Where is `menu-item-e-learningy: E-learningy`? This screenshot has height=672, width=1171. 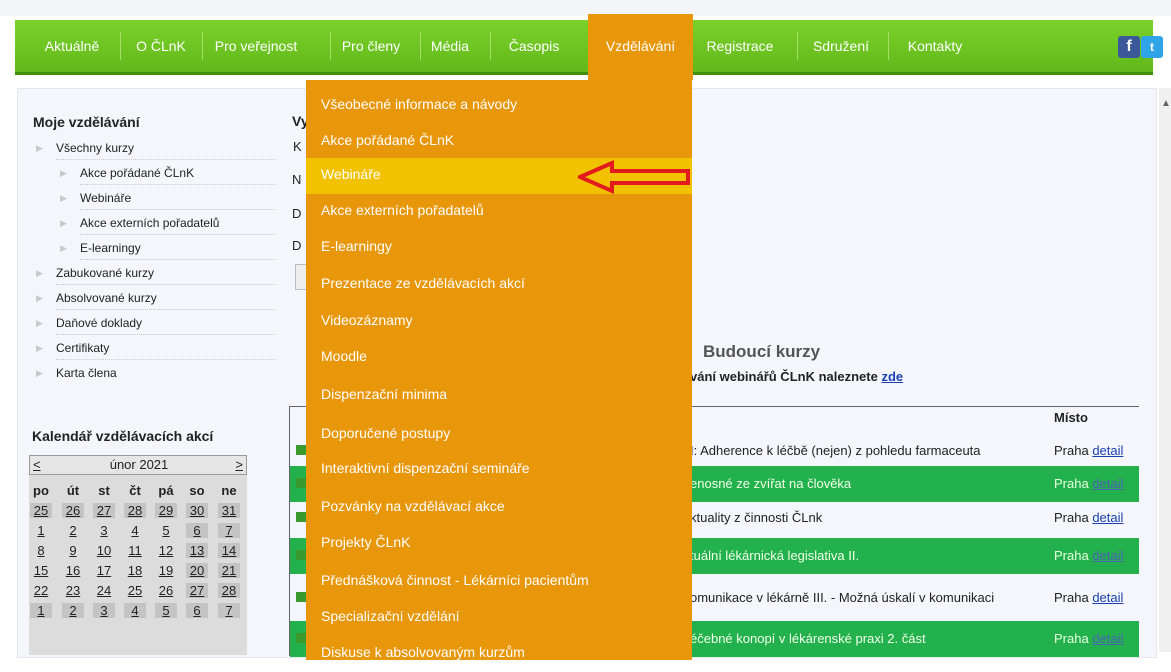
menu-item-e-learningy: E-learningy is located at coordinates (499, 248).